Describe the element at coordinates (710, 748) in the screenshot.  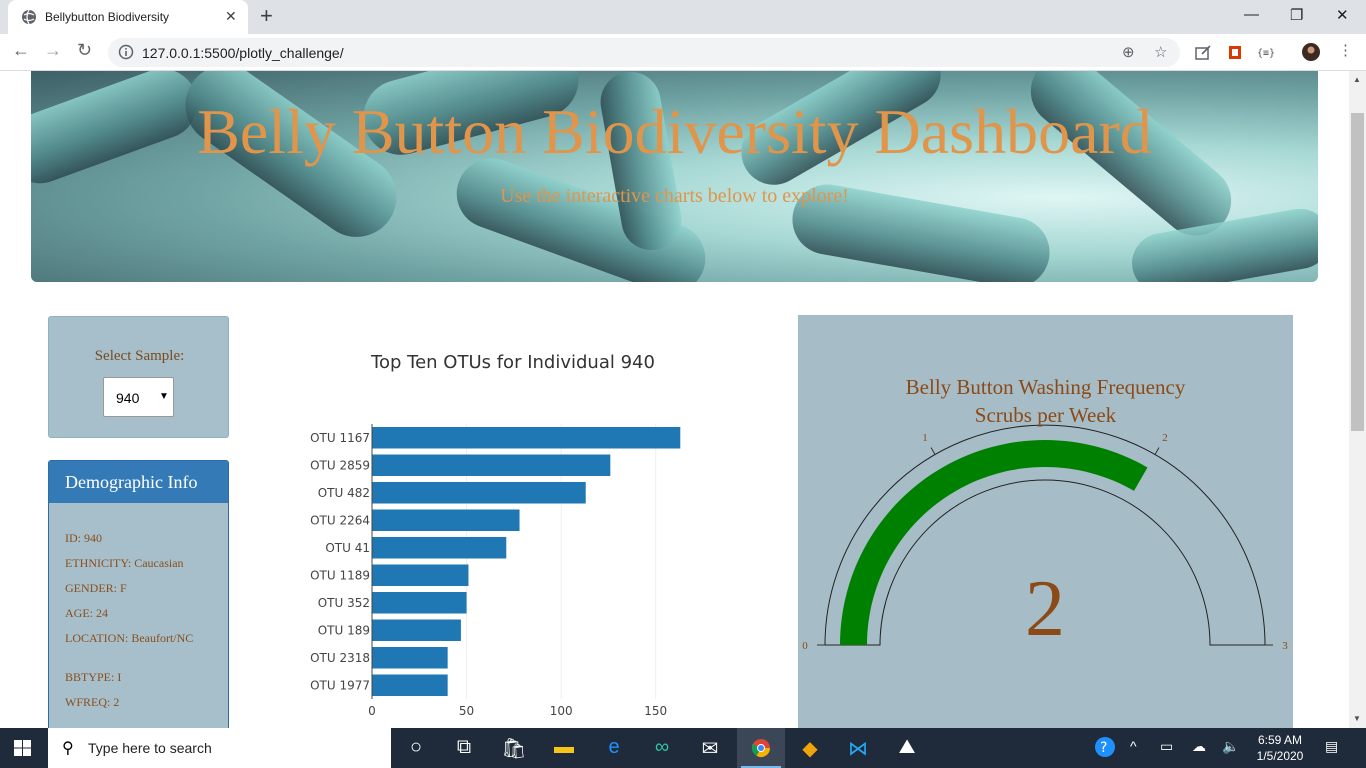
I see `mail-icon: ✉` at that location.